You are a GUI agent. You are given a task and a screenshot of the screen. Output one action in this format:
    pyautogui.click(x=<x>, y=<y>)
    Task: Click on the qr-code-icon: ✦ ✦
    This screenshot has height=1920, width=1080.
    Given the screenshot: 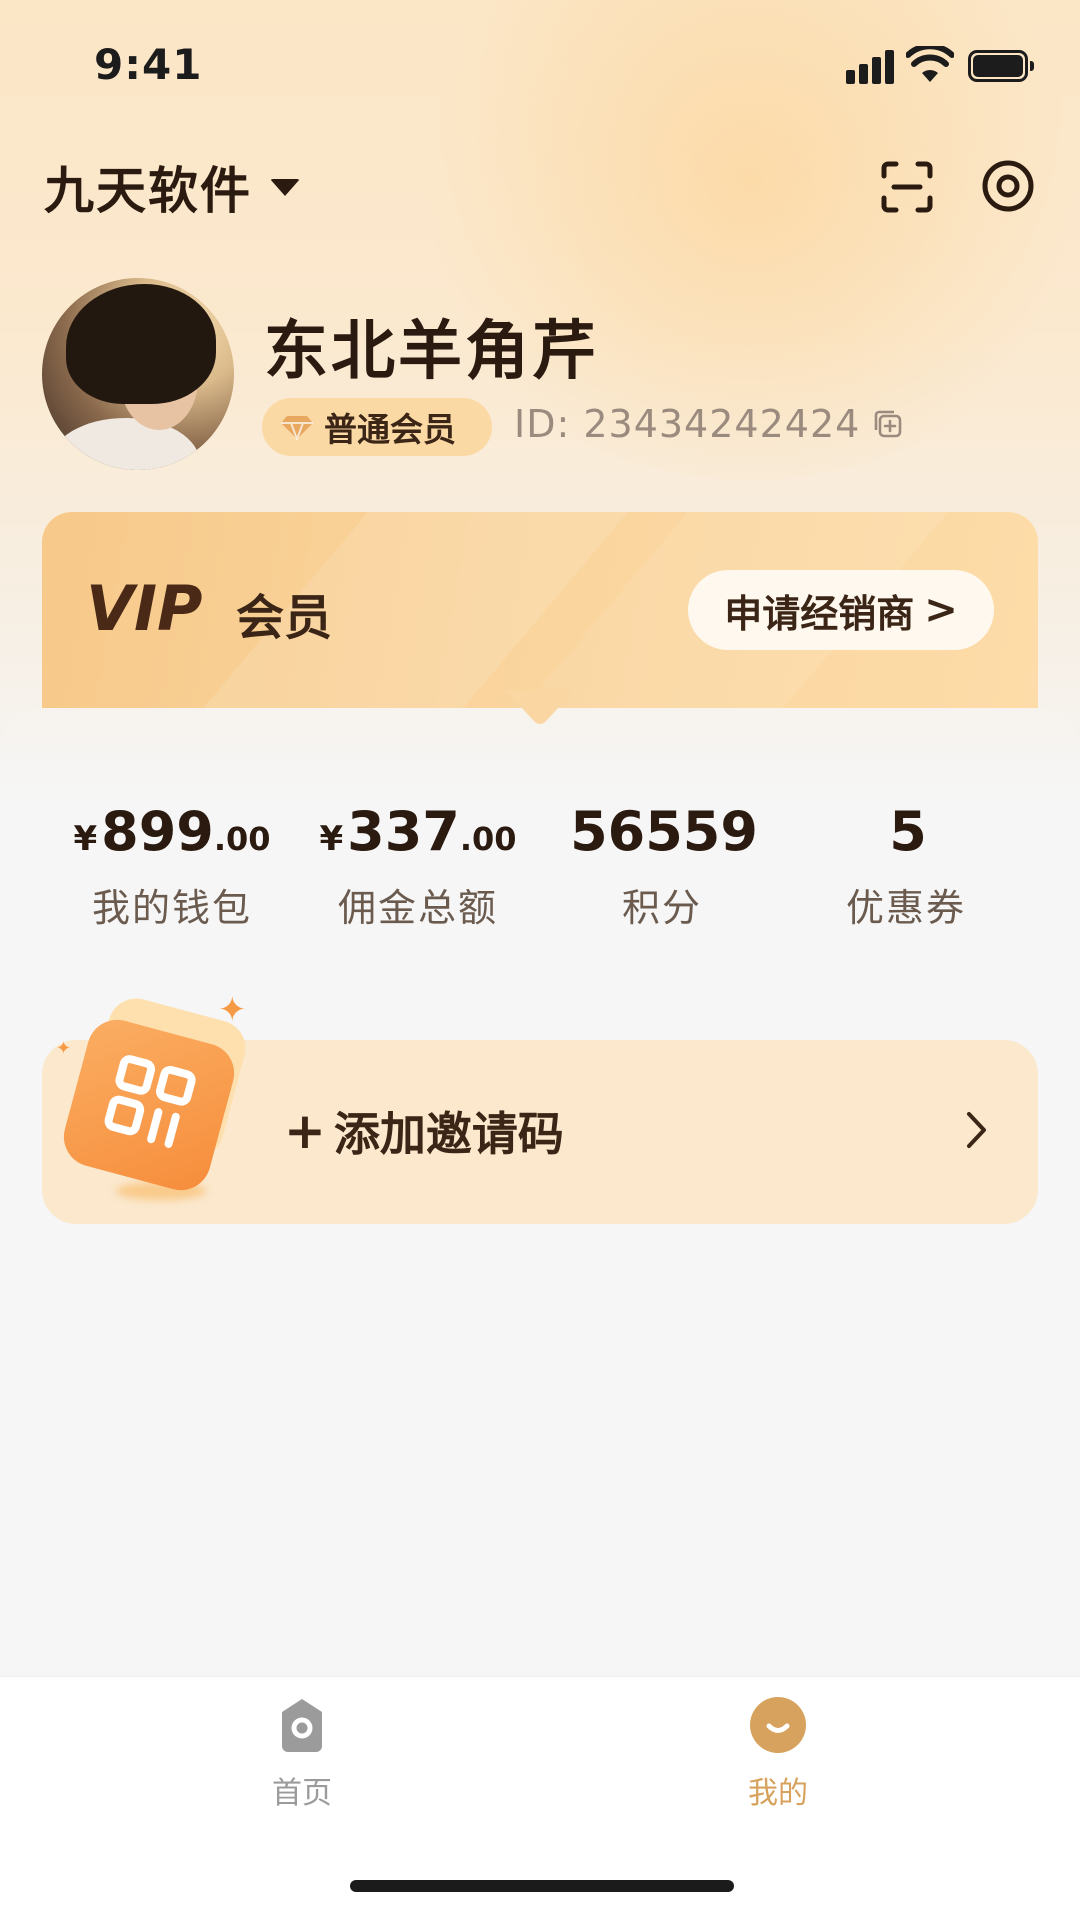 What is the action you would take?
    pyautogui.click(x=161, y=1100)
    